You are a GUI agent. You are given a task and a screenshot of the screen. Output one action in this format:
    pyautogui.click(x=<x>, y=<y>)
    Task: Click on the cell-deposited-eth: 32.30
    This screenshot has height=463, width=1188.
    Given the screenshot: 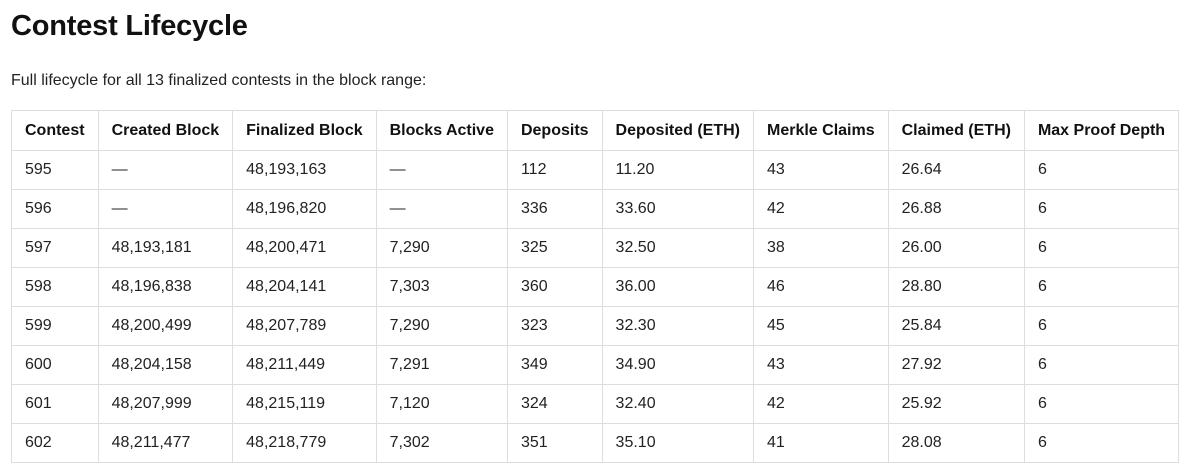 What is the action you would take?
    pyautogui.click(x=678, y=326)
    